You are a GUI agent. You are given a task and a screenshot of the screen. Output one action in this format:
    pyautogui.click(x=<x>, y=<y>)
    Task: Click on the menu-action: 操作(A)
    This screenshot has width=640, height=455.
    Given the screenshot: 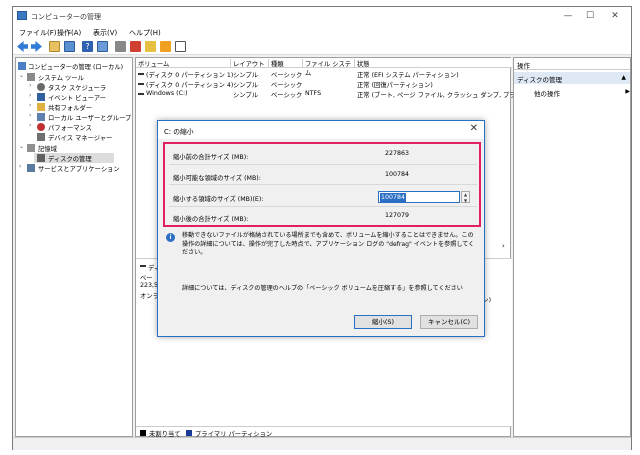 What is the action you would take?
    pyautogui.click(x=69, y=33)
    